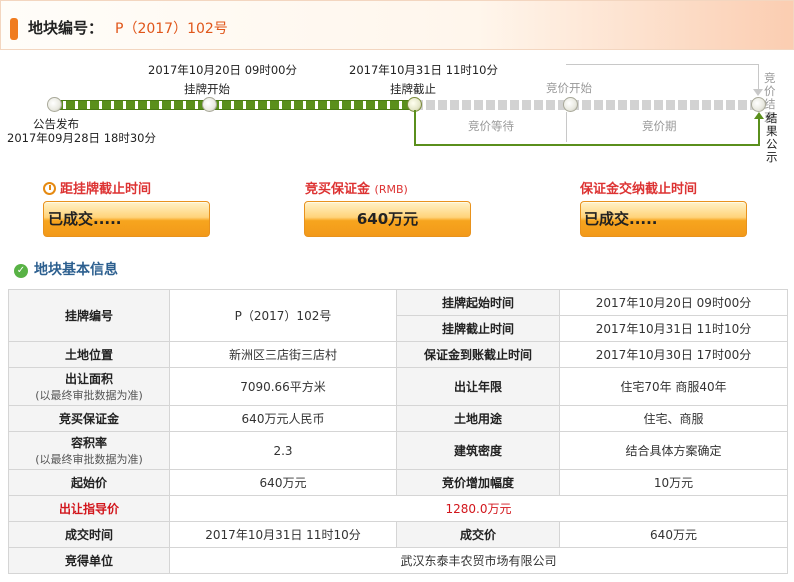  I want to click on countdown-title: 距挂牌截止时间, so click(106, 189).